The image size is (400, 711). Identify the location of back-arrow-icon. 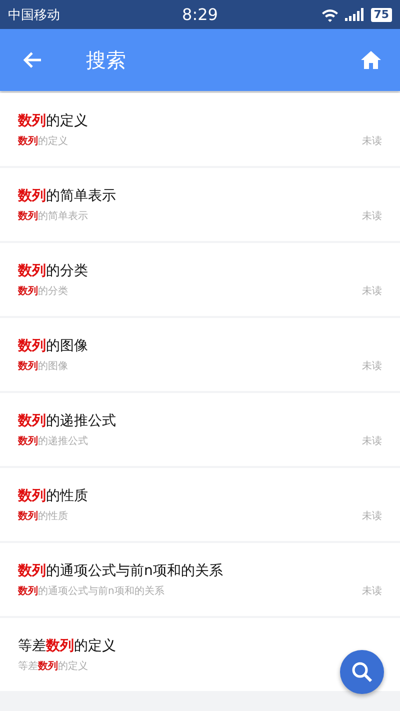
(32, 60).